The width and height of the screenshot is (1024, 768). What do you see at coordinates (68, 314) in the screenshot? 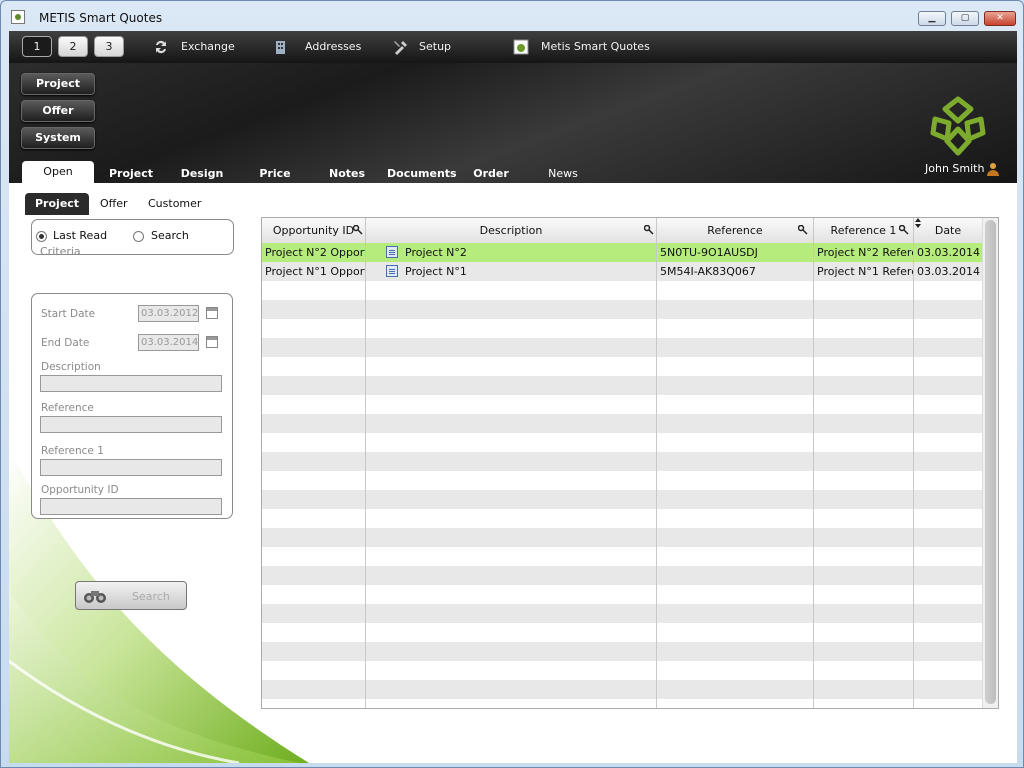
I see `start-date-label: Start Date` at bounding box center [68, 314].